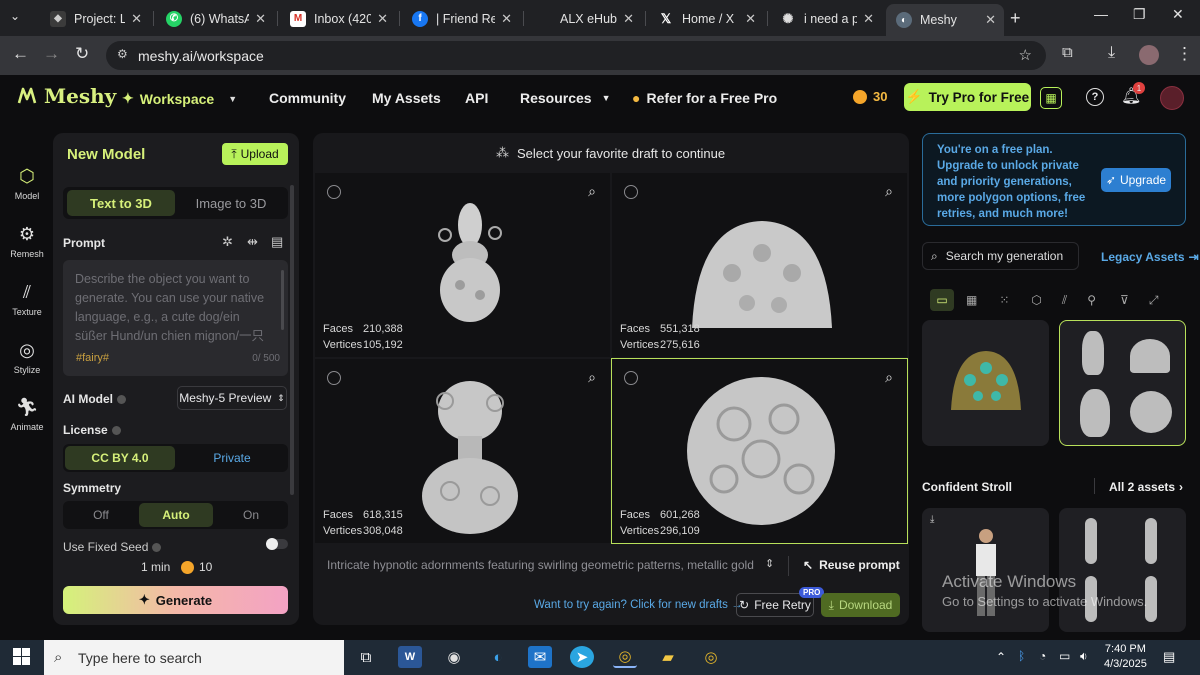 The width and height of the screenshot is (1200, 675). Describe the element at coordinates (1064, 656) in the screenshot. I see `battery-icon: ▭` at that location.